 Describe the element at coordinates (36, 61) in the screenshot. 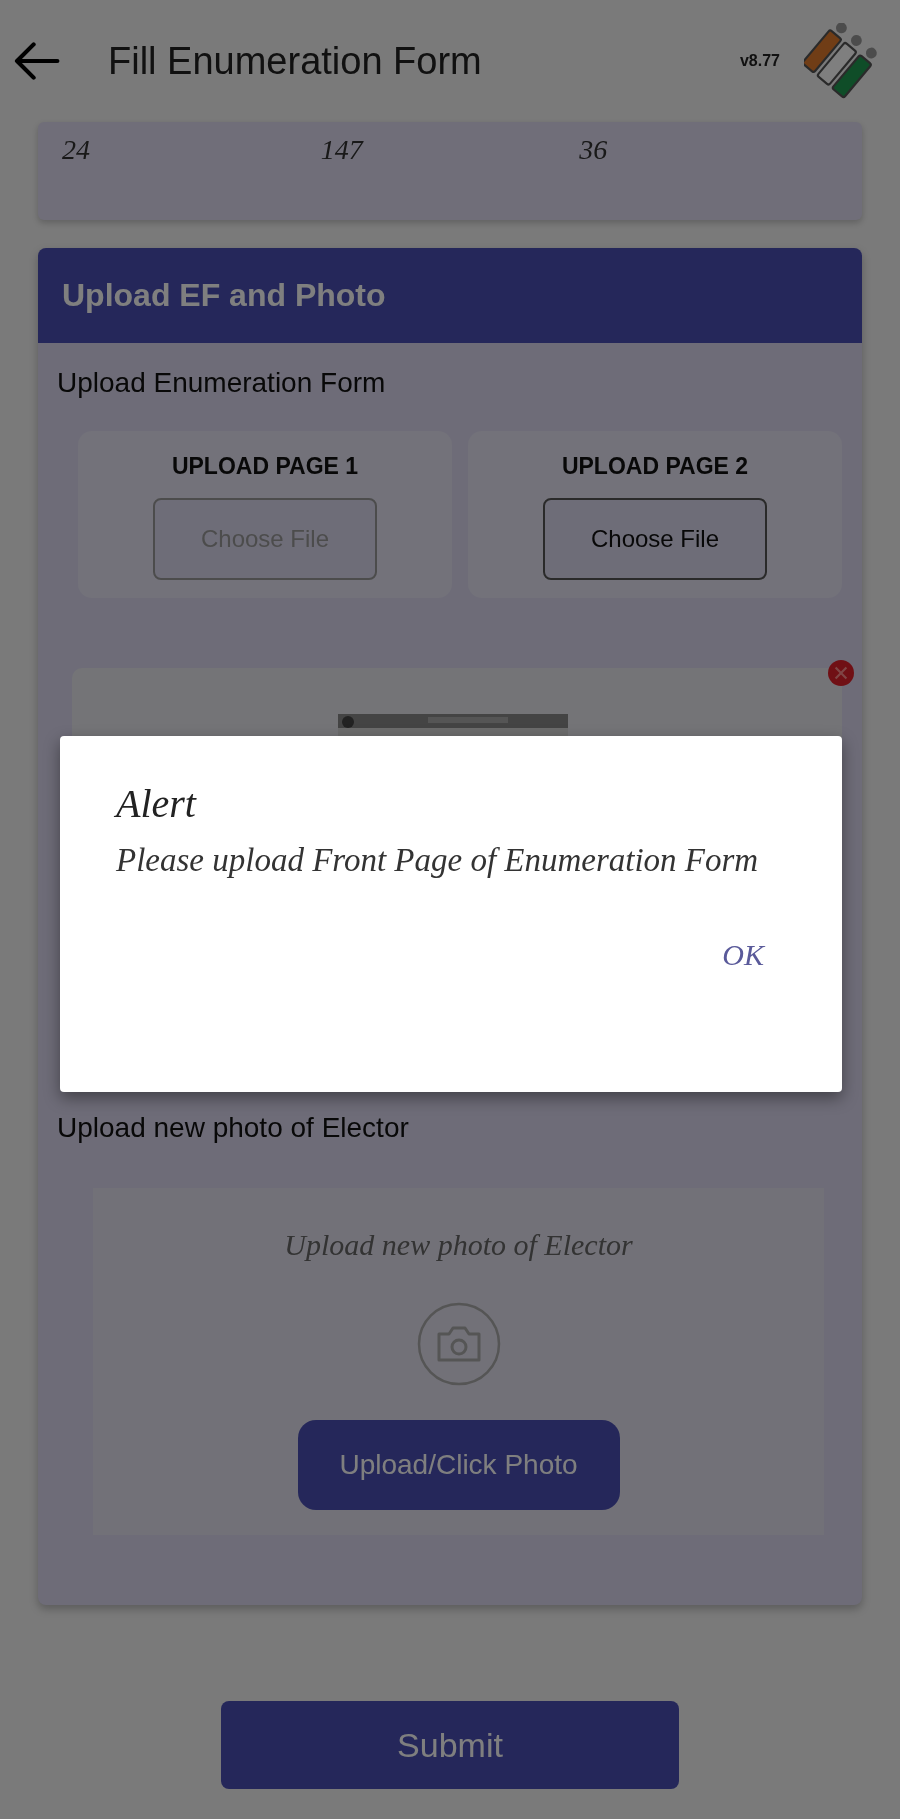

I see `back-arrow-icon` at that location.